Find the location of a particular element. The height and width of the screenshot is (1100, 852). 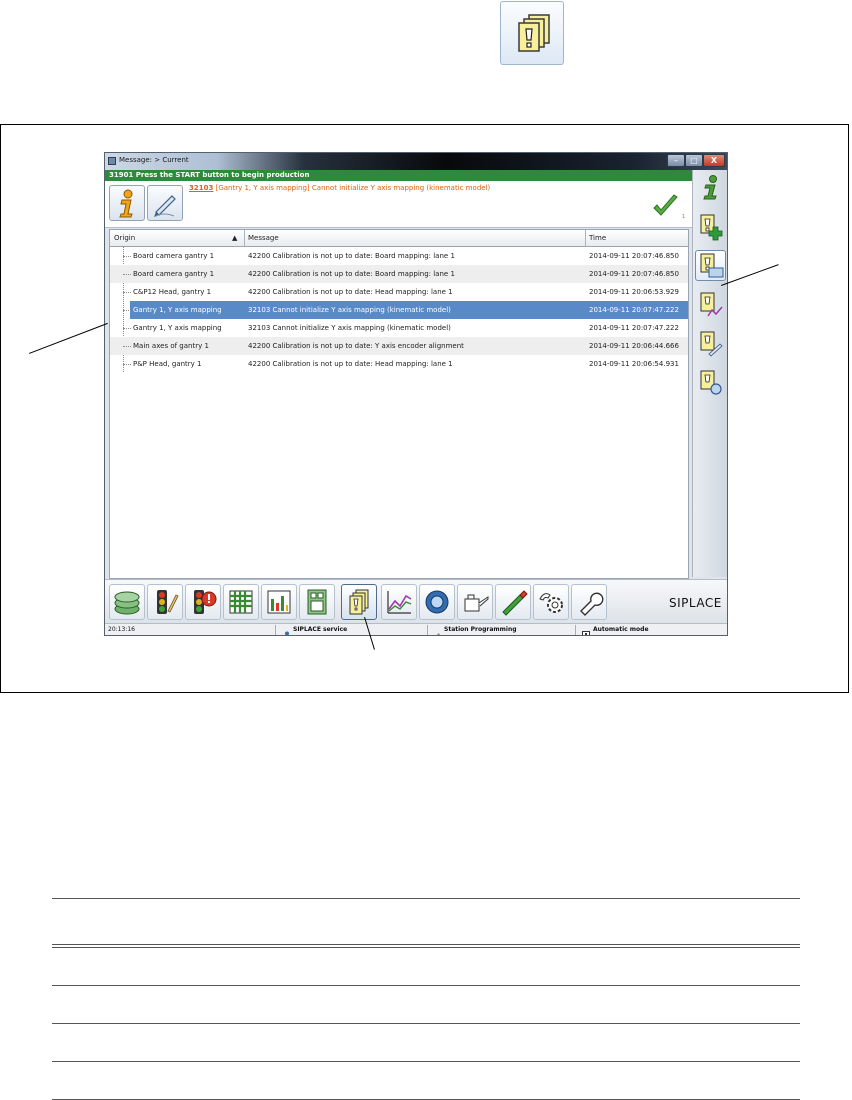

traffic-light-alert-button is located at coordinates (203, 602).